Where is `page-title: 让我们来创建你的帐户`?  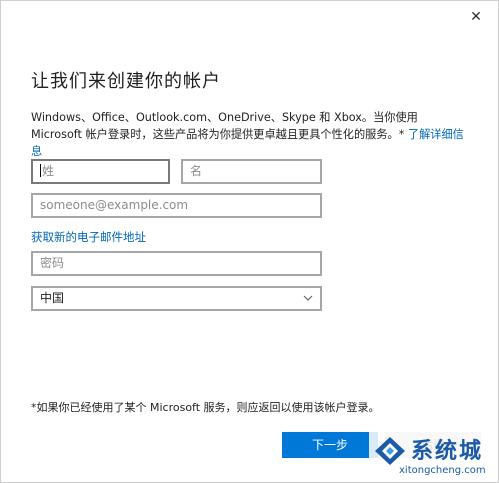
page-title: 让我们来创建你的帐户 is located at coordinates (126, 81).